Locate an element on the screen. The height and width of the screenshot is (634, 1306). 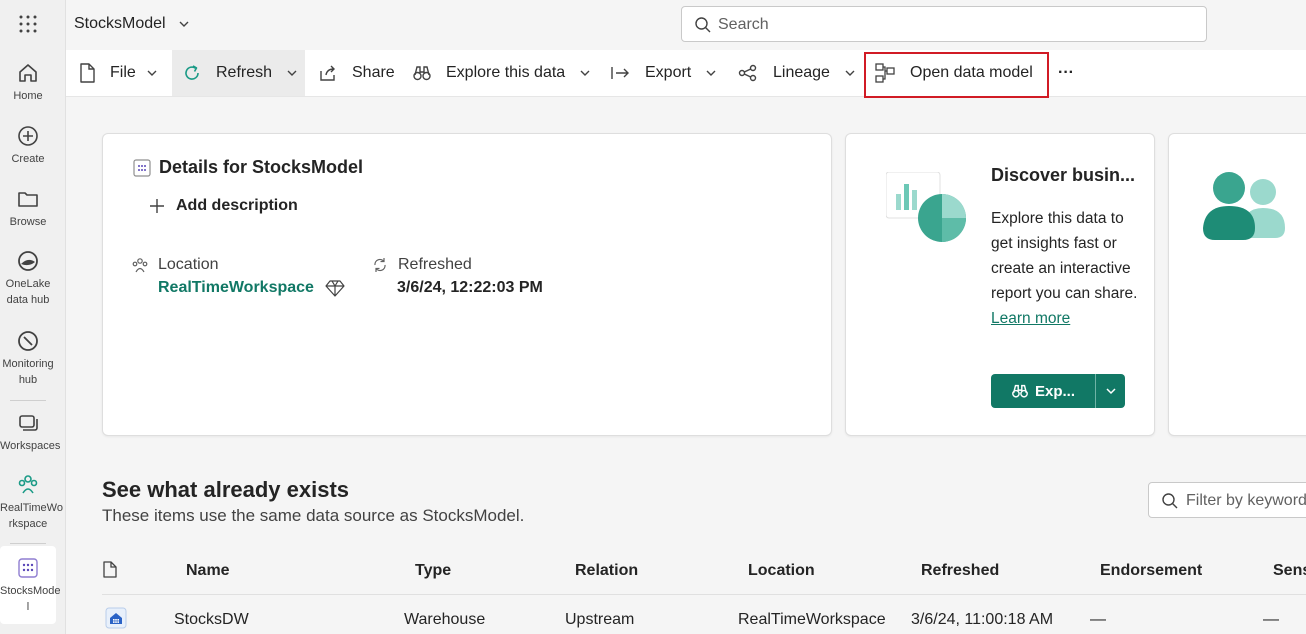
more-options-button: ··· is located at coordinates (1066, 73).